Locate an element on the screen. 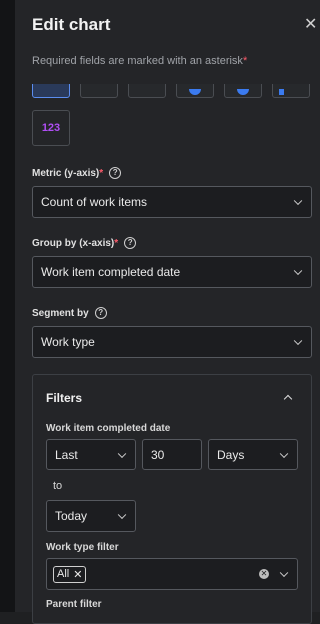  date-range-select: Last is located at coordinates (91, 454).